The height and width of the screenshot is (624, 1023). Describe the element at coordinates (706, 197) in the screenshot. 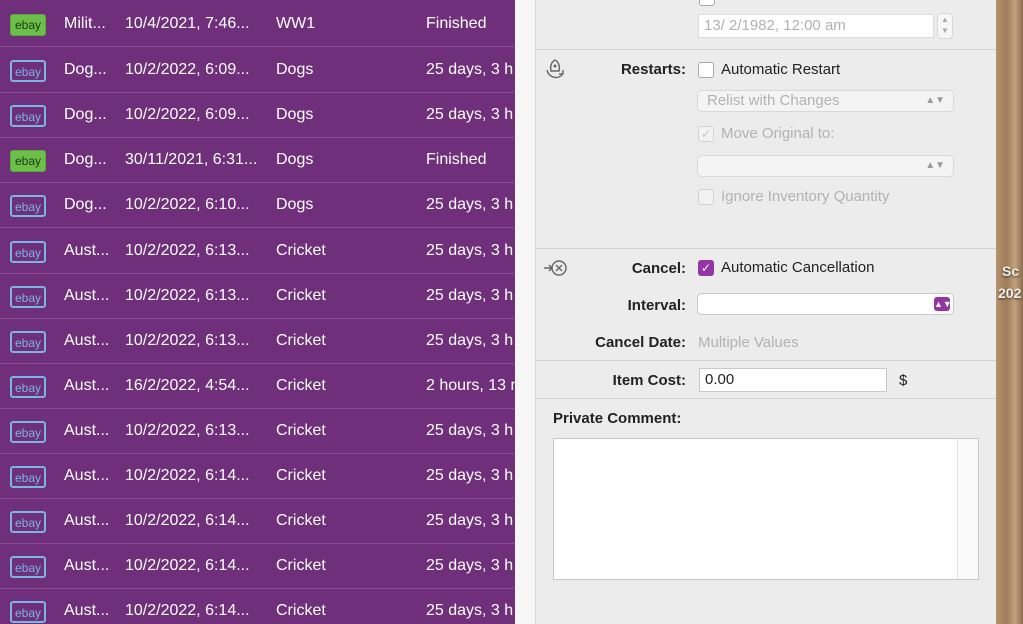

I see `ignore-inventory-checkbox` at that location.